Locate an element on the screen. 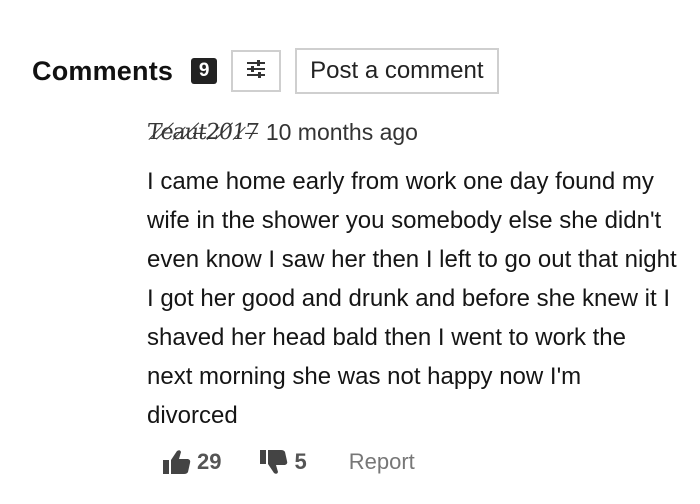 Image resolution: width=700 pixels, height=504 pixels. comment-username: T̷e̸a̷u̸t̶2̷0̸1̷7̶ is located at coordinates (202, 132).